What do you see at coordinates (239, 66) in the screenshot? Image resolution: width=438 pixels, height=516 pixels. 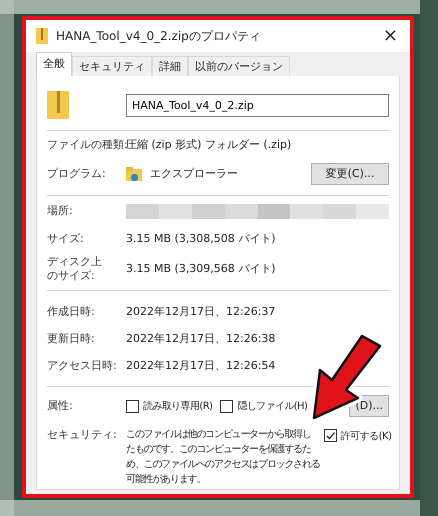 I see `tab: 以前のバージョン` at bounding box center [239, 66].